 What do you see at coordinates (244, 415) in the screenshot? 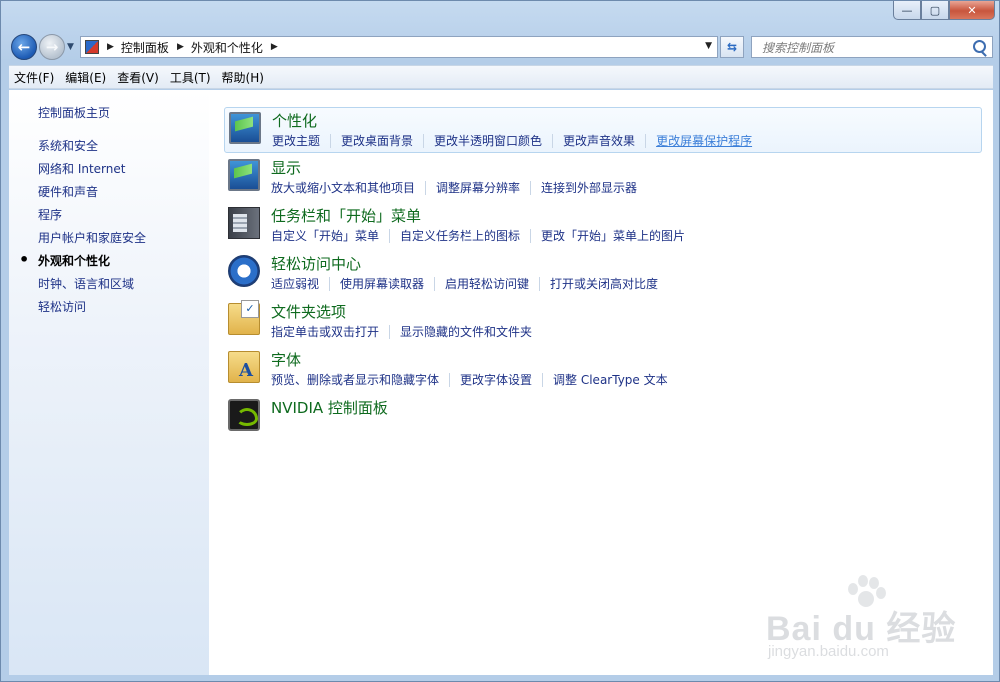
I see `nvidia-icon` at bounding box center [244, 415].